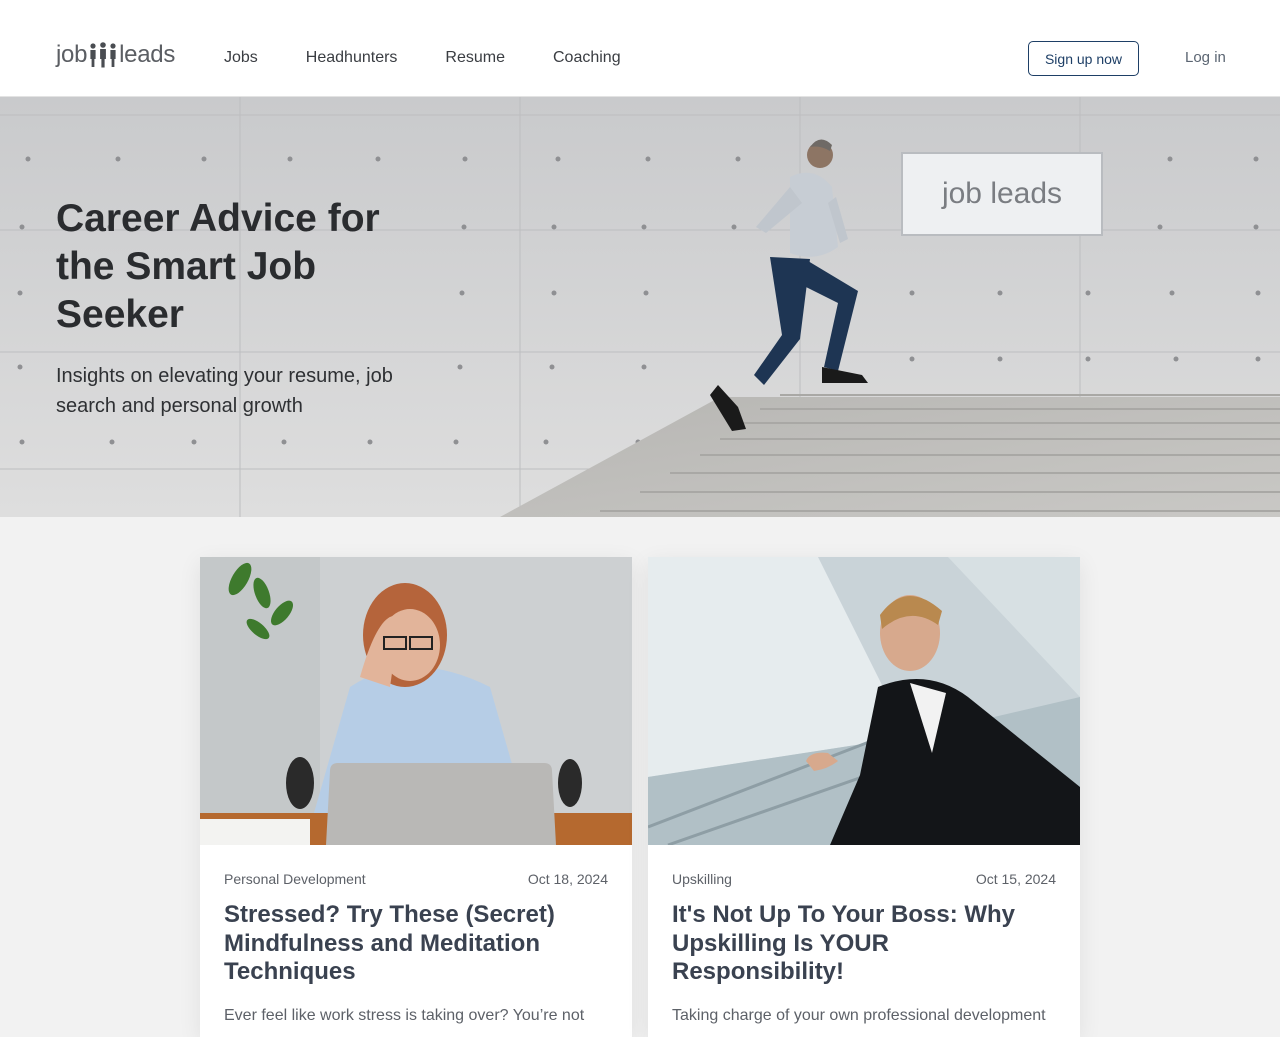  I want to click on wall-sign: job leads, so click(1002, 194).